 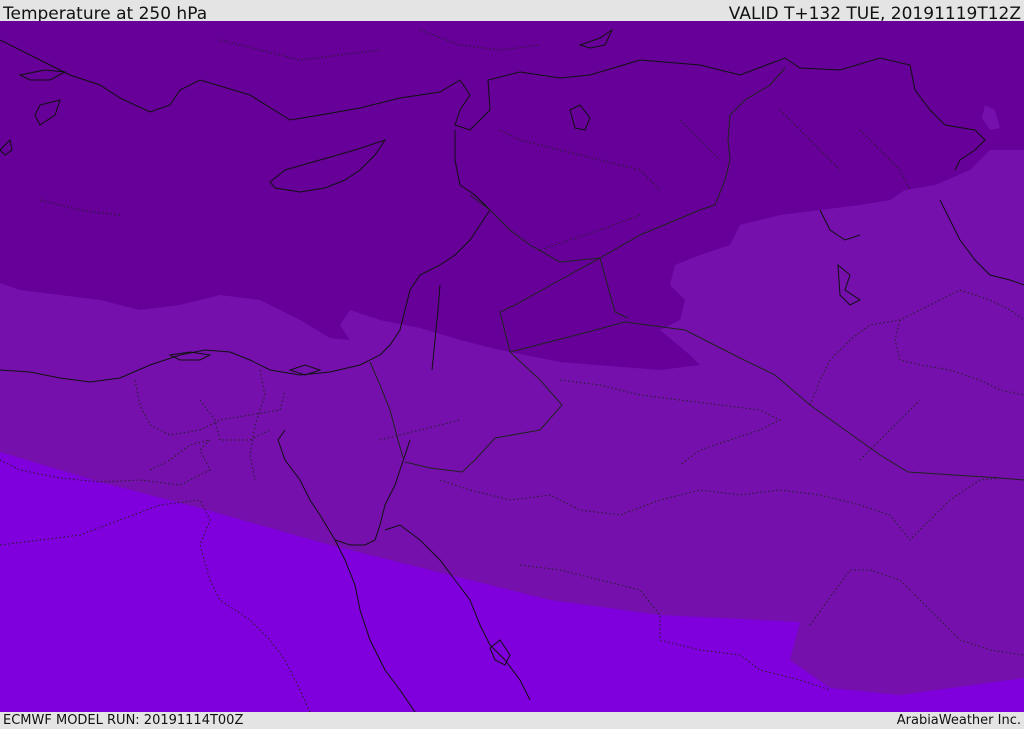 I want to click on model-run-label: ECMWF MODEL RUN: 20191114T00Z, so click(x=123, y=720).